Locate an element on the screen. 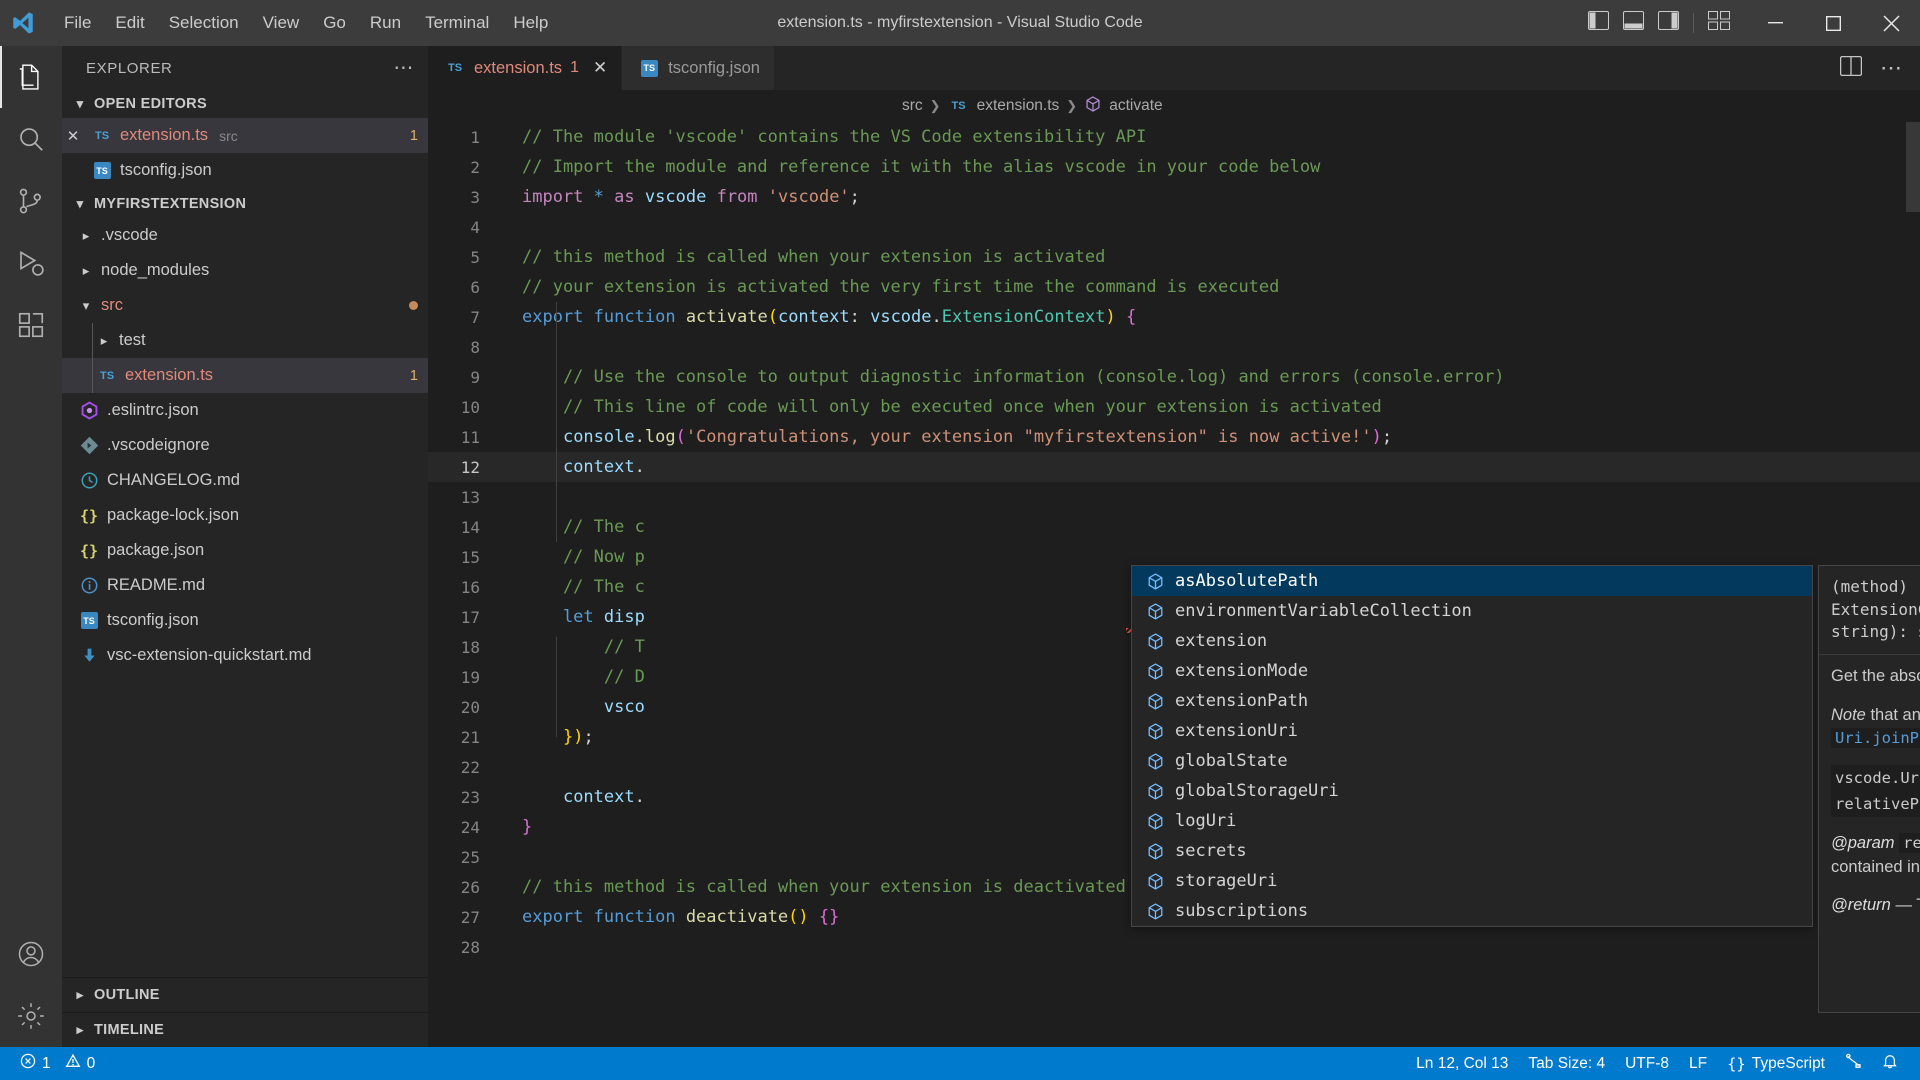 The image size is (1920, 1080). open-editor-tsconfig-json: TS tsconfig.json is located at coordinates (245, 170).